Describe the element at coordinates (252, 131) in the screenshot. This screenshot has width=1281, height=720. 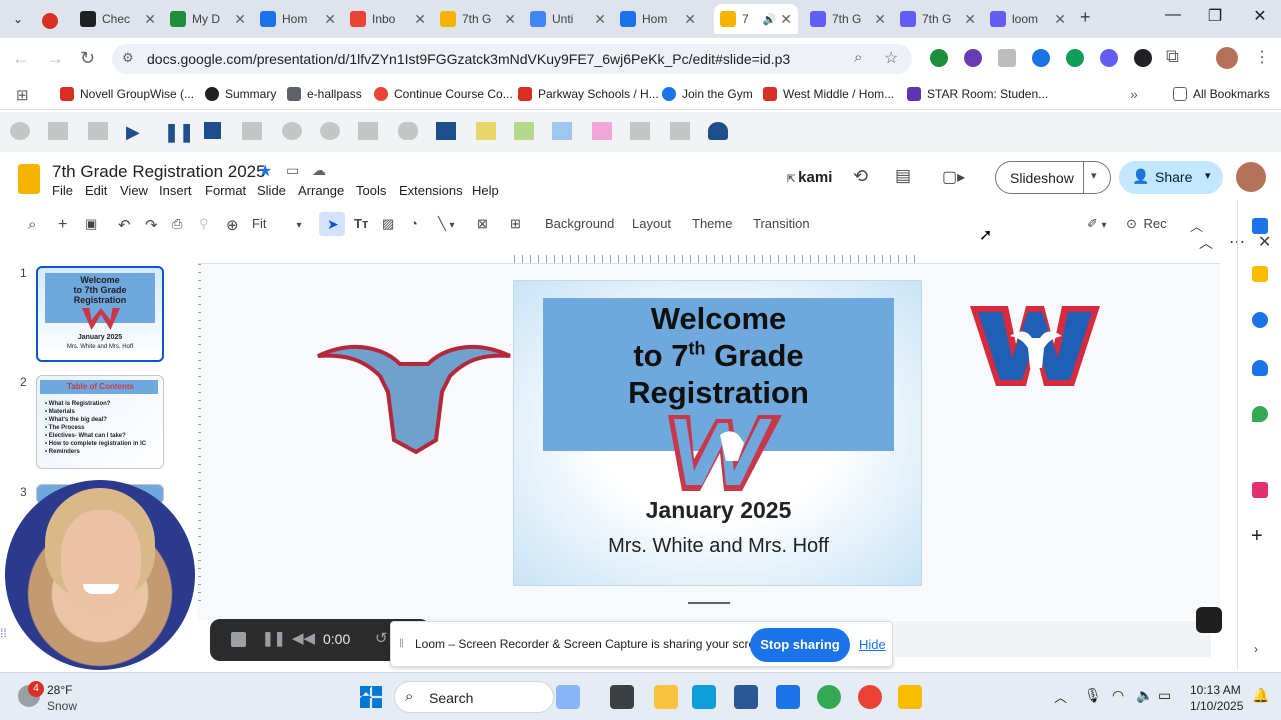
I see `select-icon` at that location.